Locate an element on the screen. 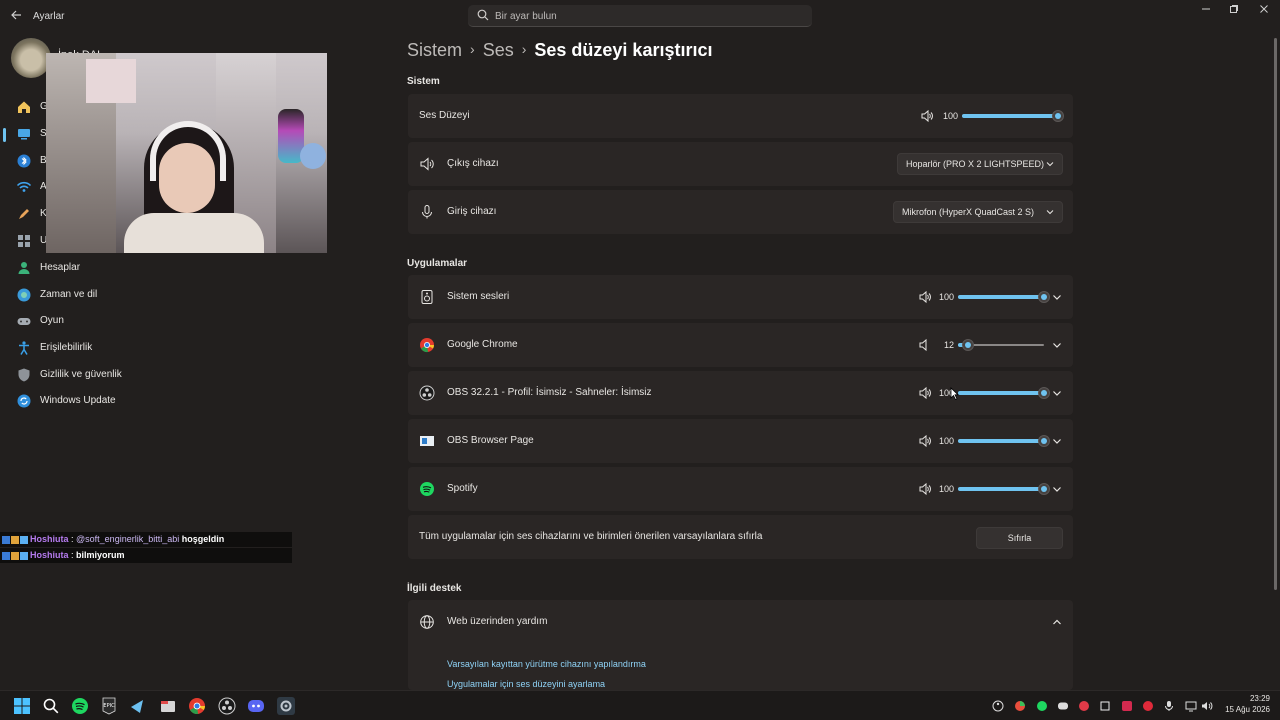  avatar is located at coordinates (31, 58).